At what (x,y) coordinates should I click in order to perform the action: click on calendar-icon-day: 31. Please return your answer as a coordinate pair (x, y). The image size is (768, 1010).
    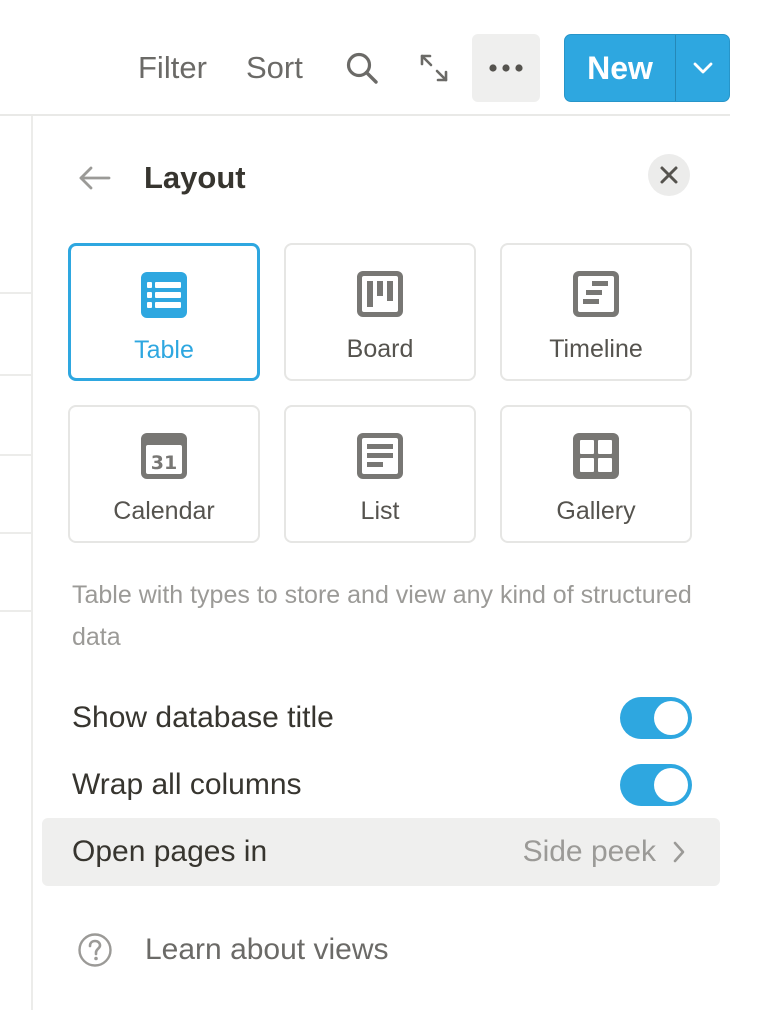
    Looking at the image, I should click on (164, 463).